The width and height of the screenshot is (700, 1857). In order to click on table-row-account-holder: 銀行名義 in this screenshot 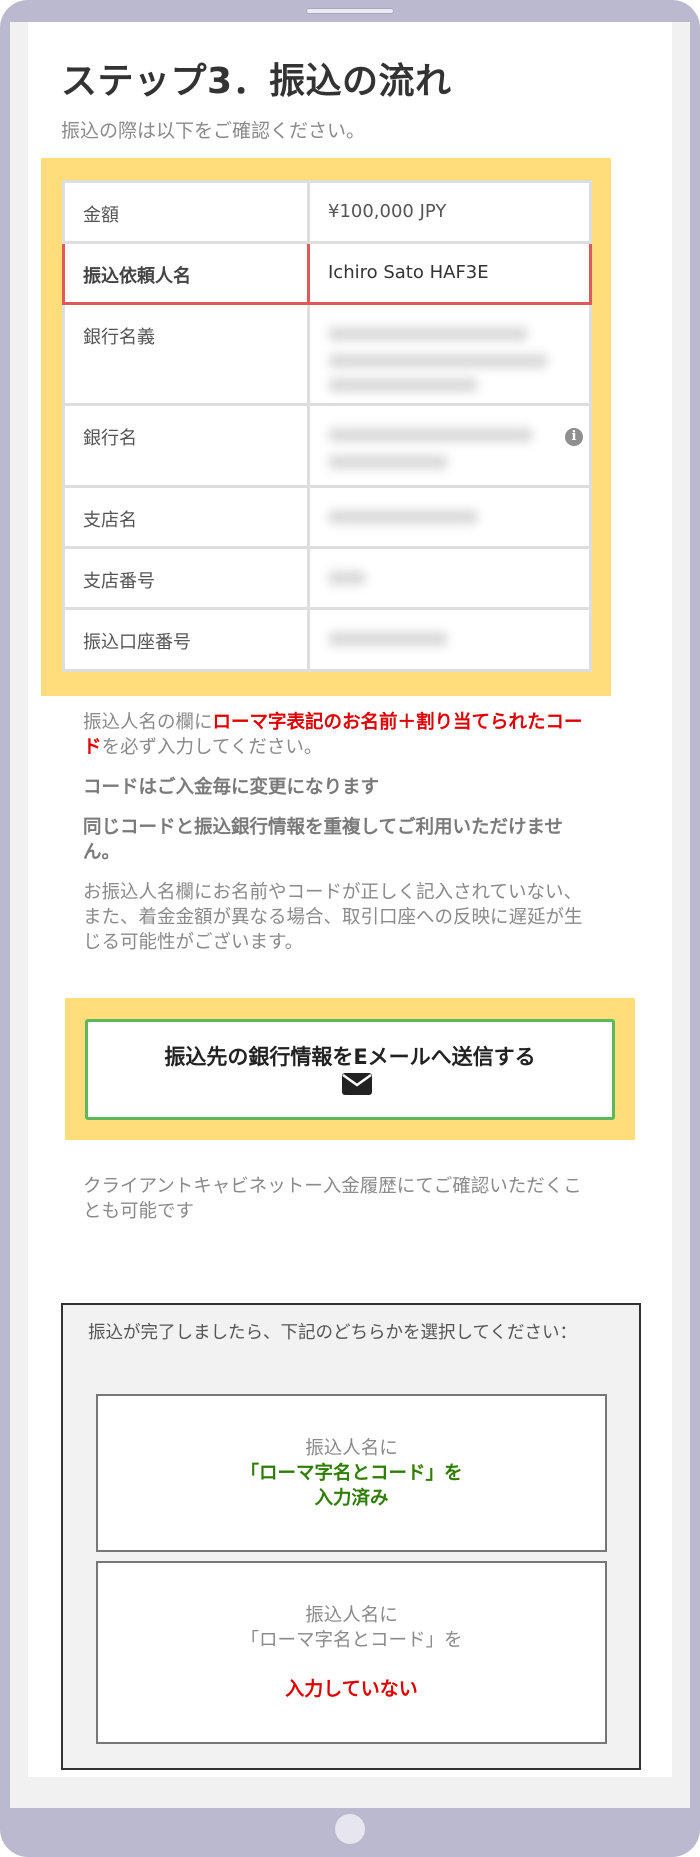, I will do `click(327, 354)`.